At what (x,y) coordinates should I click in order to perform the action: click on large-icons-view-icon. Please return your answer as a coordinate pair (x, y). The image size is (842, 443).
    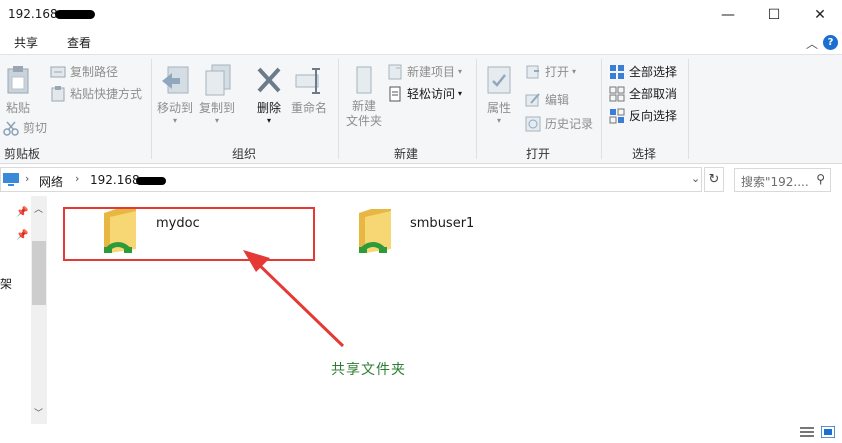
    Looking at the image, I should click on (828, 433).